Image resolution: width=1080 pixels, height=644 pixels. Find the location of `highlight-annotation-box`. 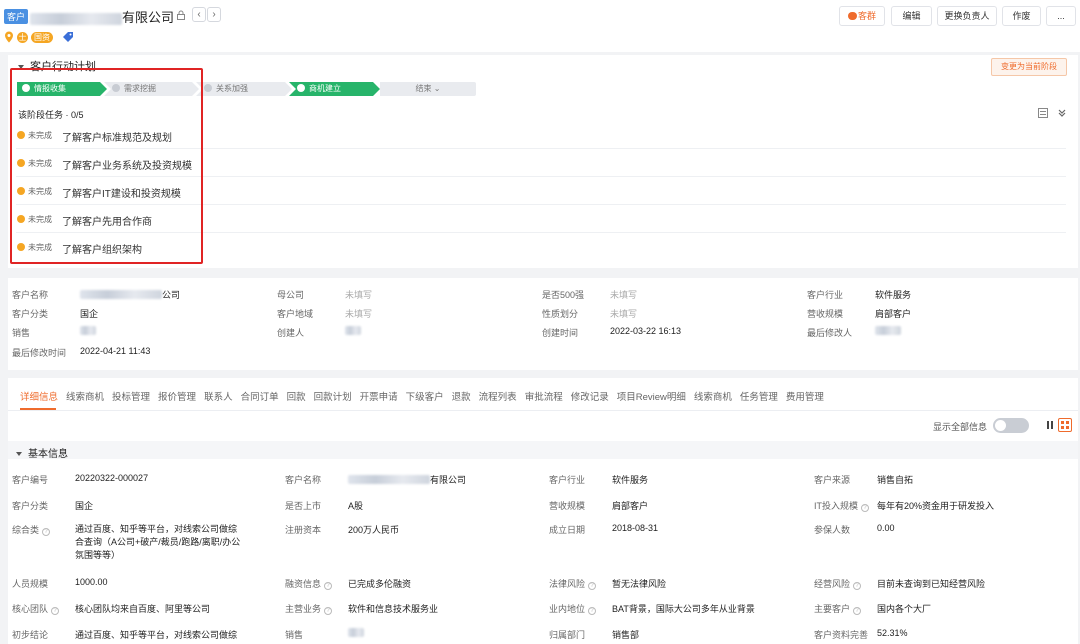

highlight-annotation-box is located at coordinates (106, 166).